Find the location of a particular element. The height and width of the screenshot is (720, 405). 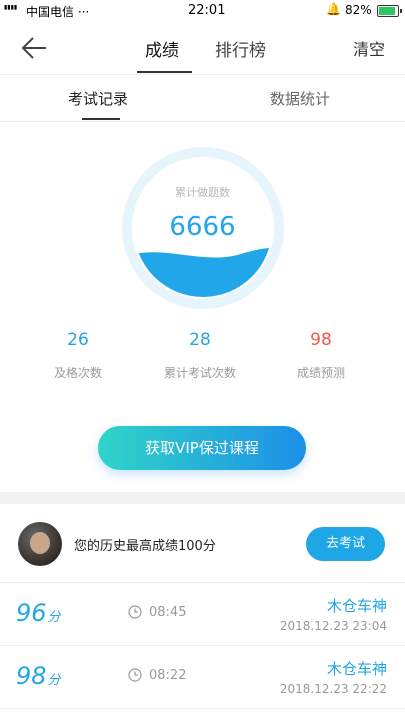

list-item: 96分 08:45 木仓车神 2018.12.23 23:04 is located at coordinates (202, 614).